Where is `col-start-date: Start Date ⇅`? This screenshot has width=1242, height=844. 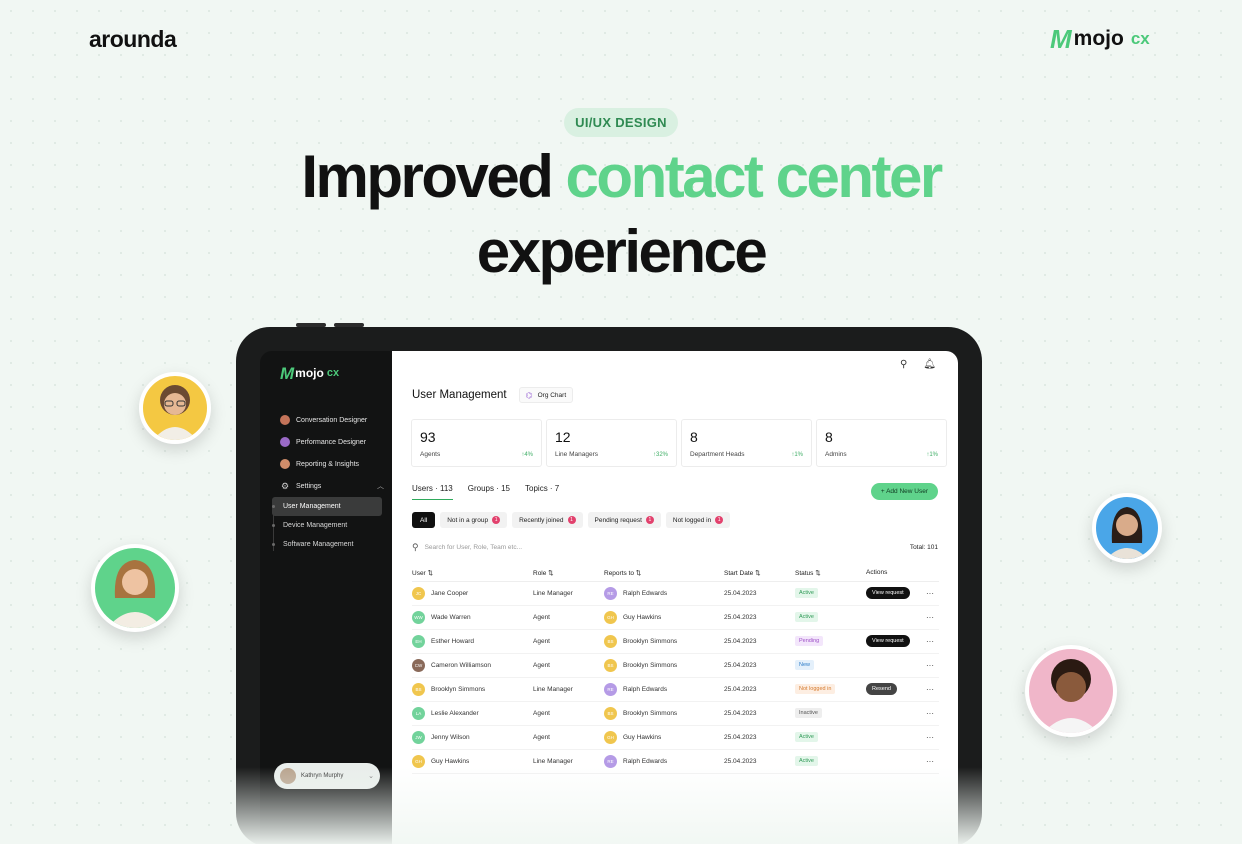
col-start-date: Start Date ⇅ is located at coordinates (759, 573).